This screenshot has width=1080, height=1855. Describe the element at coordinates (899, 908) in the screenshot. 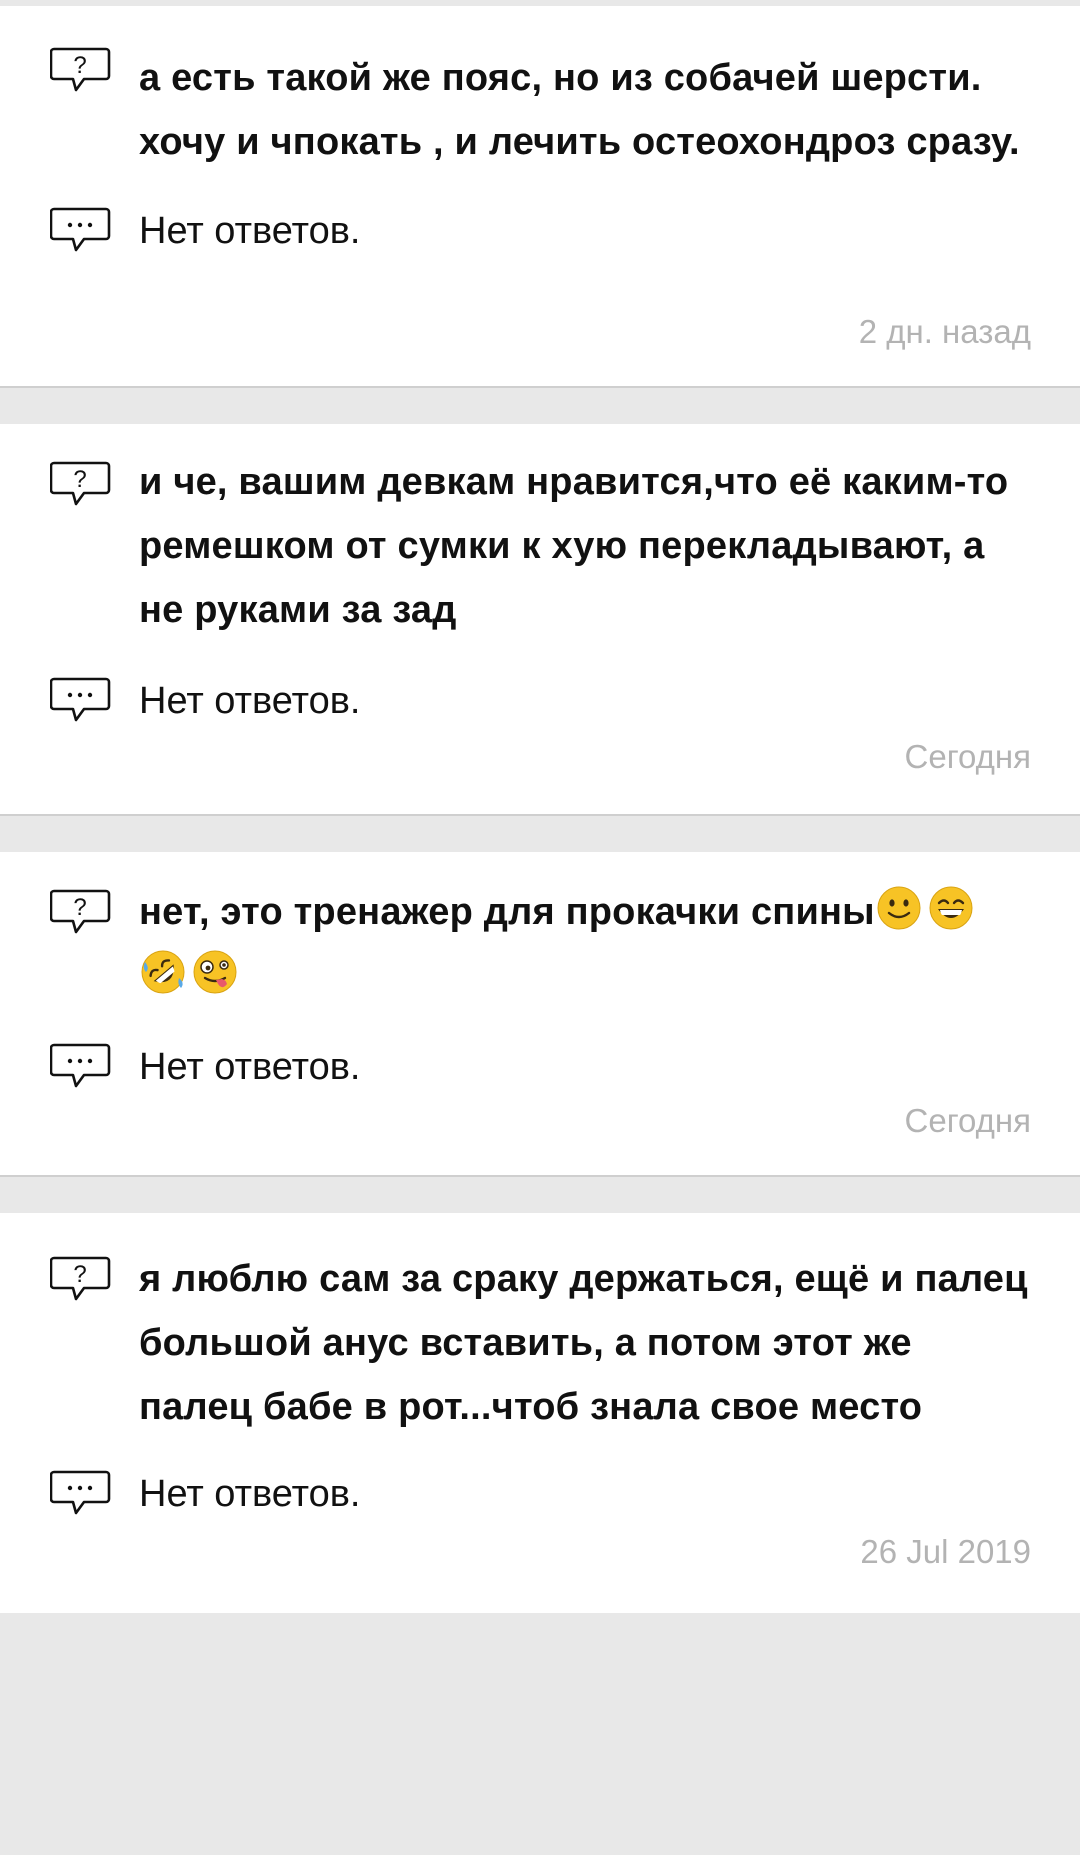

I see `slightly-smiling-face-emoji` at that location.